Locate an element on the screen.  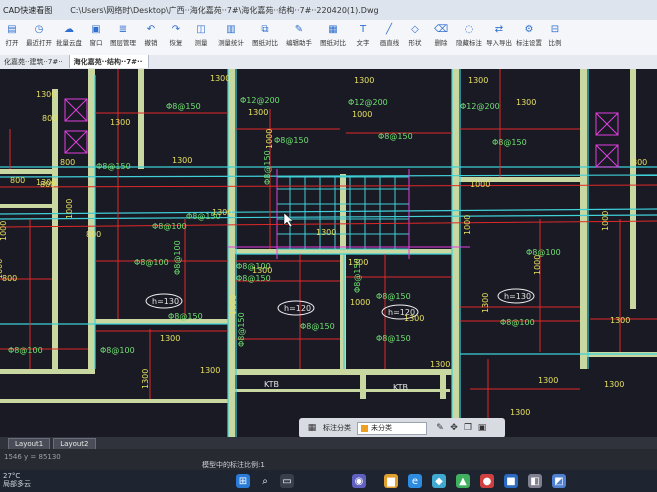
toolbar-button-label: 标注设置 is located at coordinates (529, 43).